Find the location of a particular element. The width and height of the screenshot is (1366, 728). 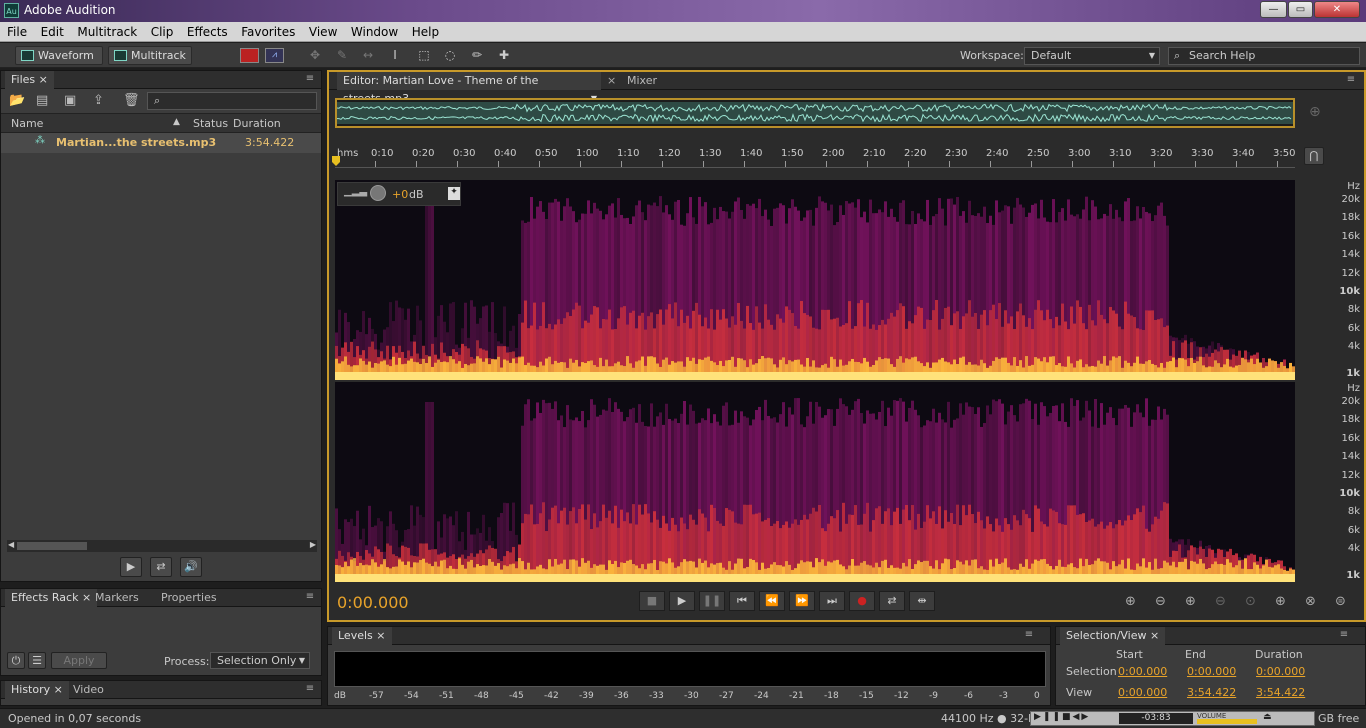

menu-favorites: Favorites is located at coordinates (268, 32).